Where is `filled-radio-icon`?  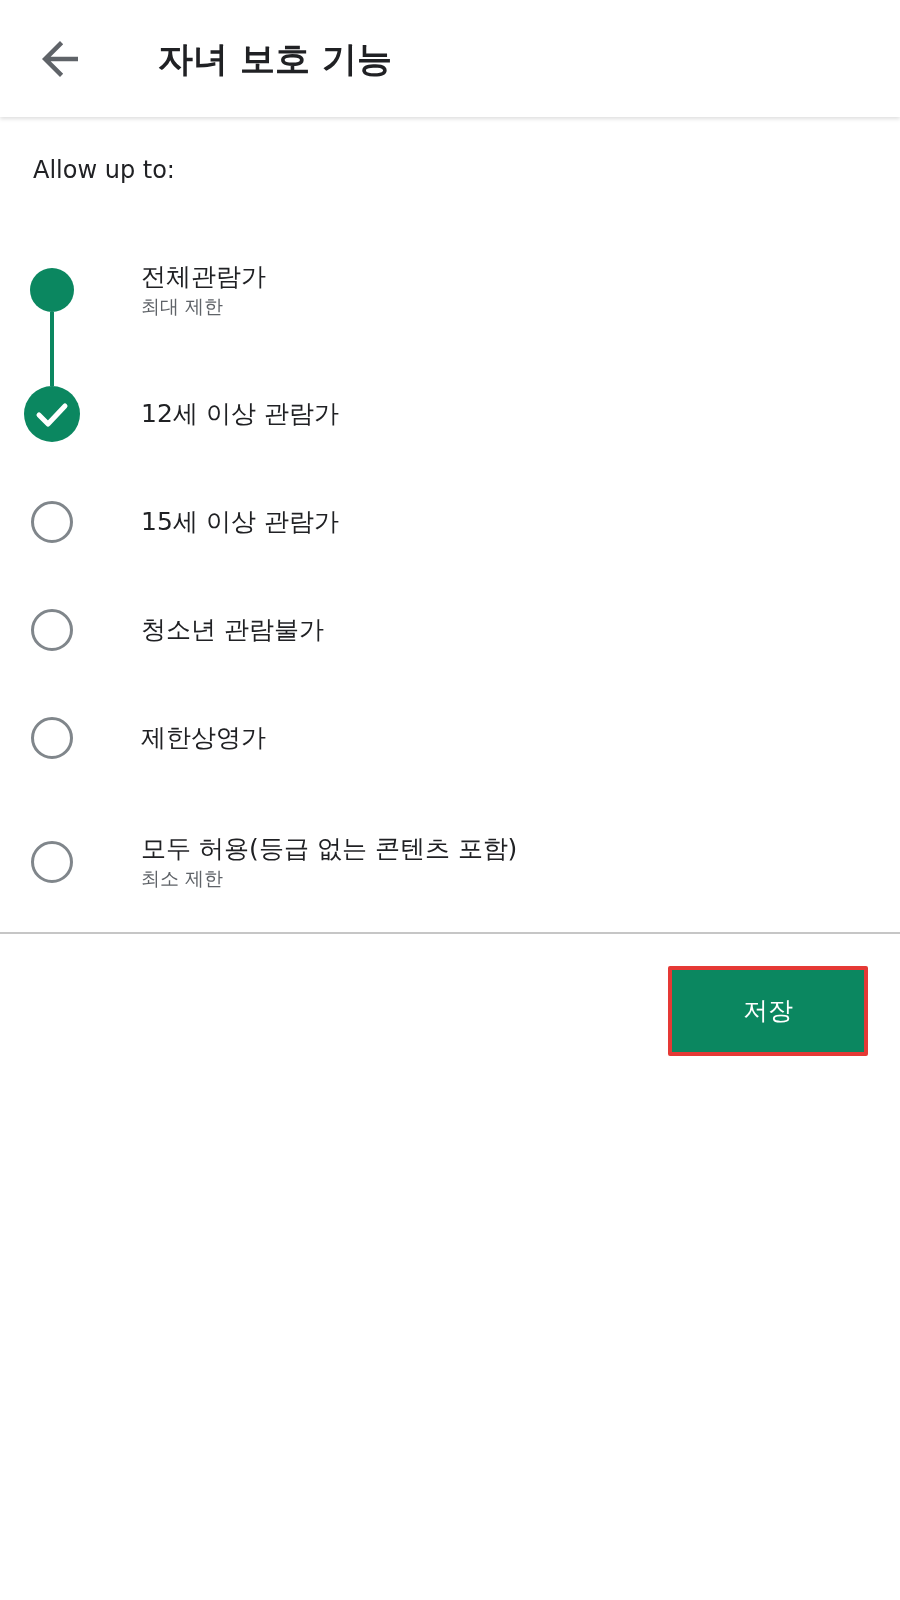 filled-radio-icon is located at coordinates (52, 290).